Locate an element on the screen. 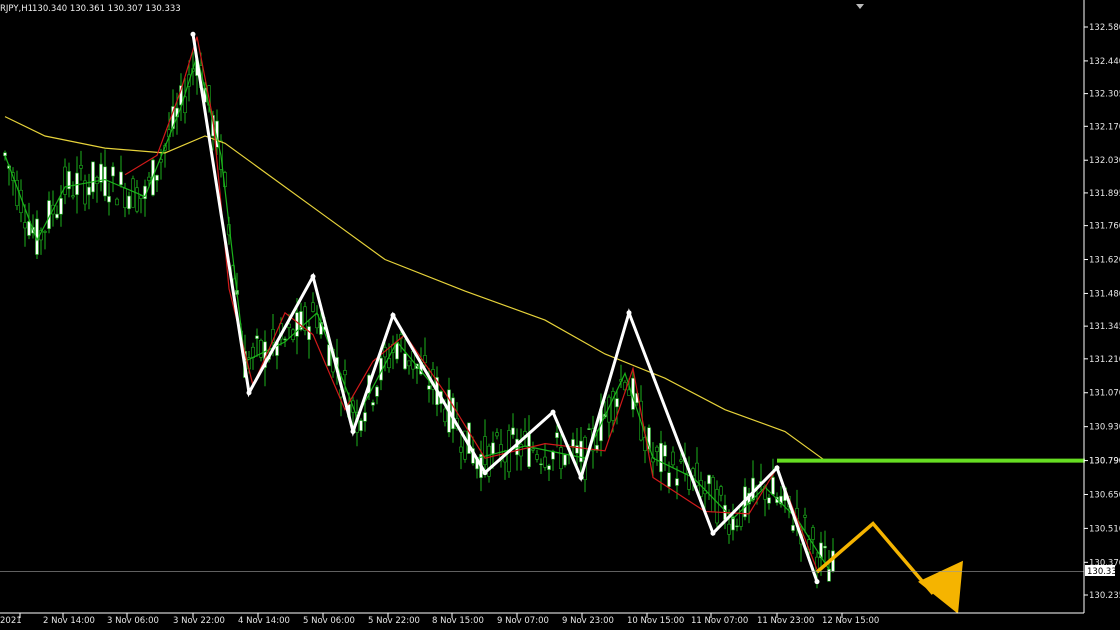  chart-header-symbol: RJPY,H1 is located at coordinates (16, 9).